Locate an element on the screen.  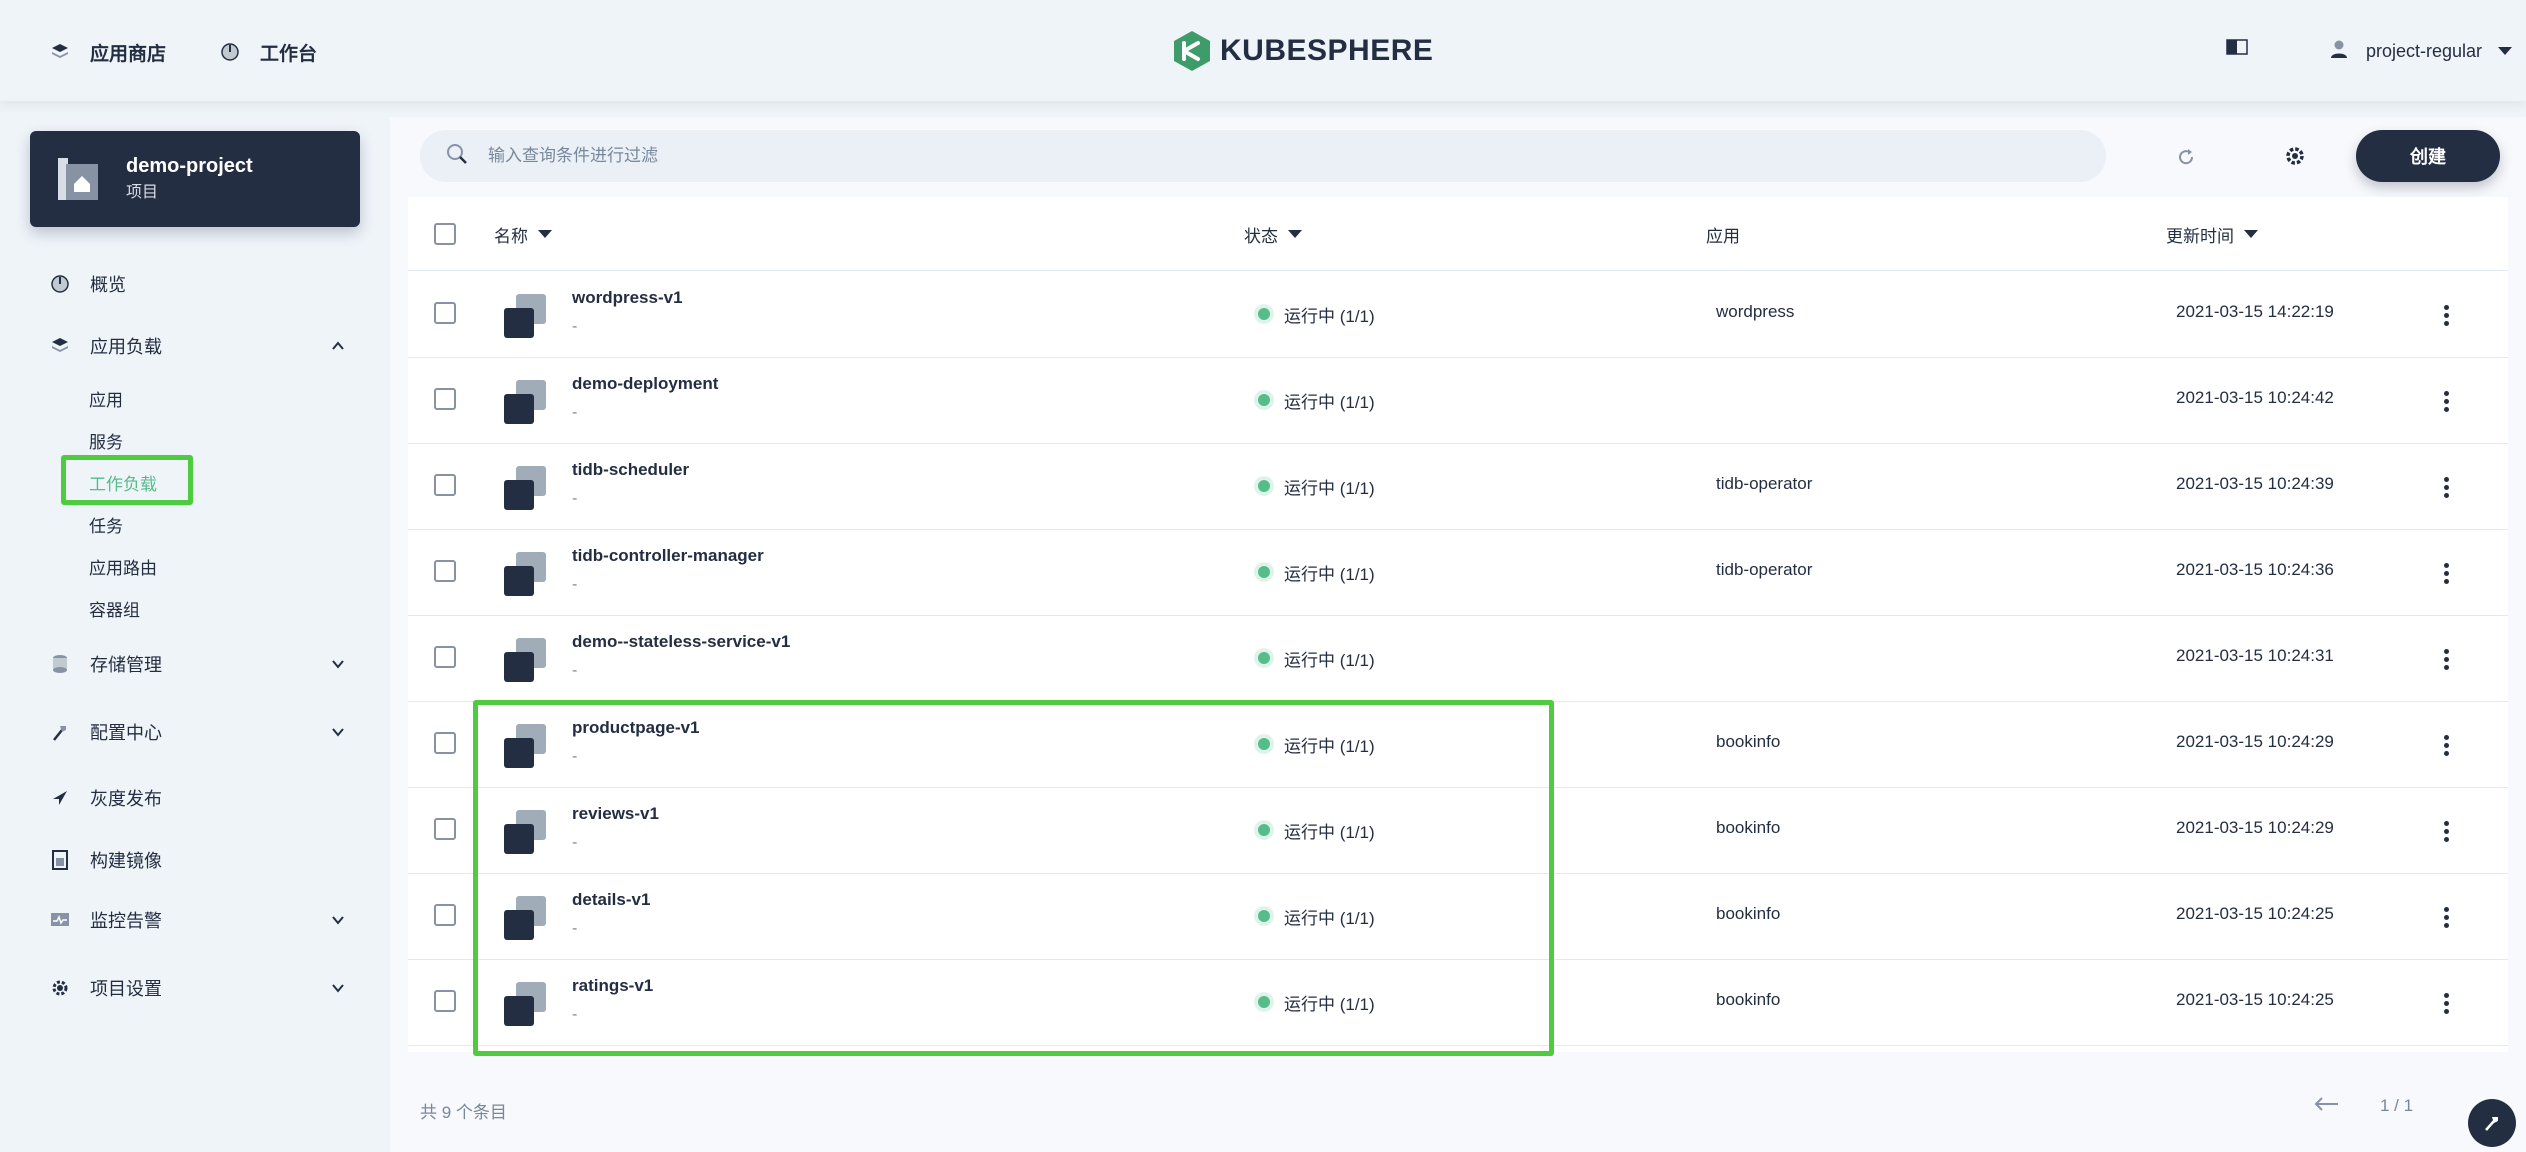
updated-time: 2021-03-15 10:24:39 is located at coordinates (2255, 483).